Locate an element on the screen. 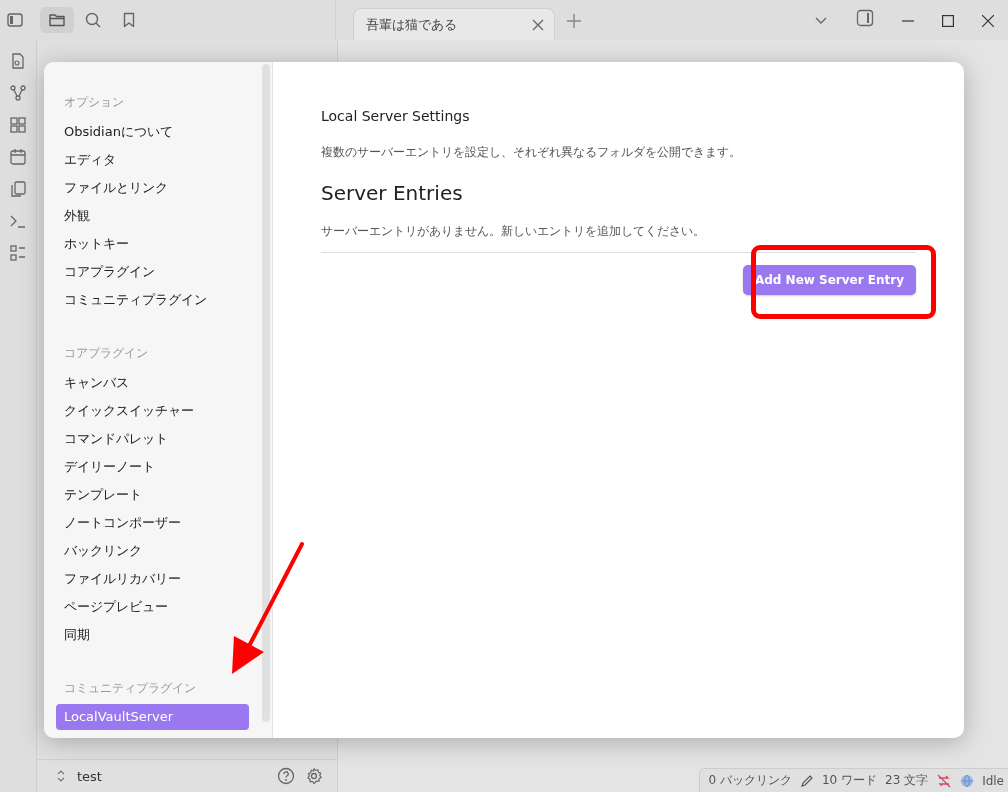  settings-nav-item: コマンドパレット is located at coordinates (152, 439).